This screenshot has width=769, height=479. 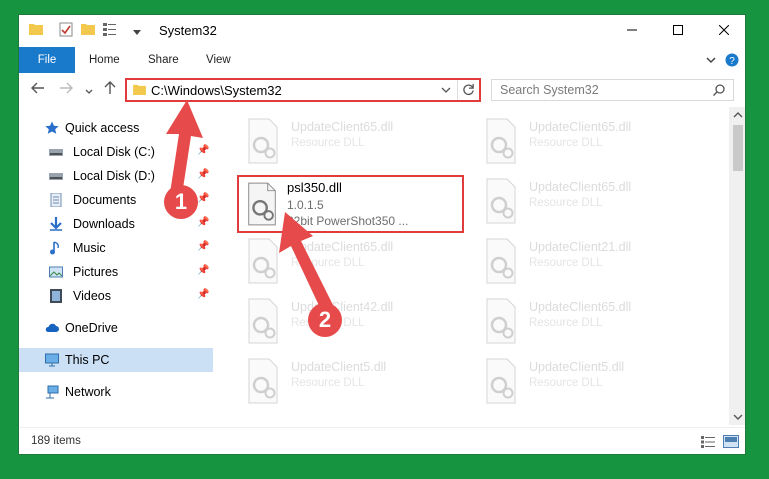 I want to click on back-arrow-icon, so click(x=37, y=88).